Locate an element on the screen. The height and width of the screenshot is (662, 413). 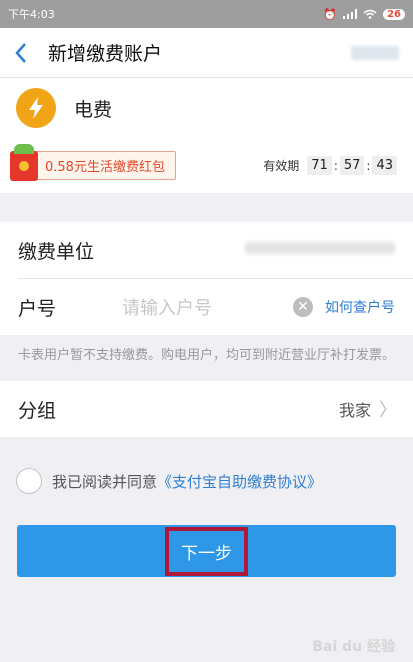
red-envelope-icon is located at coordinates (24, 162).